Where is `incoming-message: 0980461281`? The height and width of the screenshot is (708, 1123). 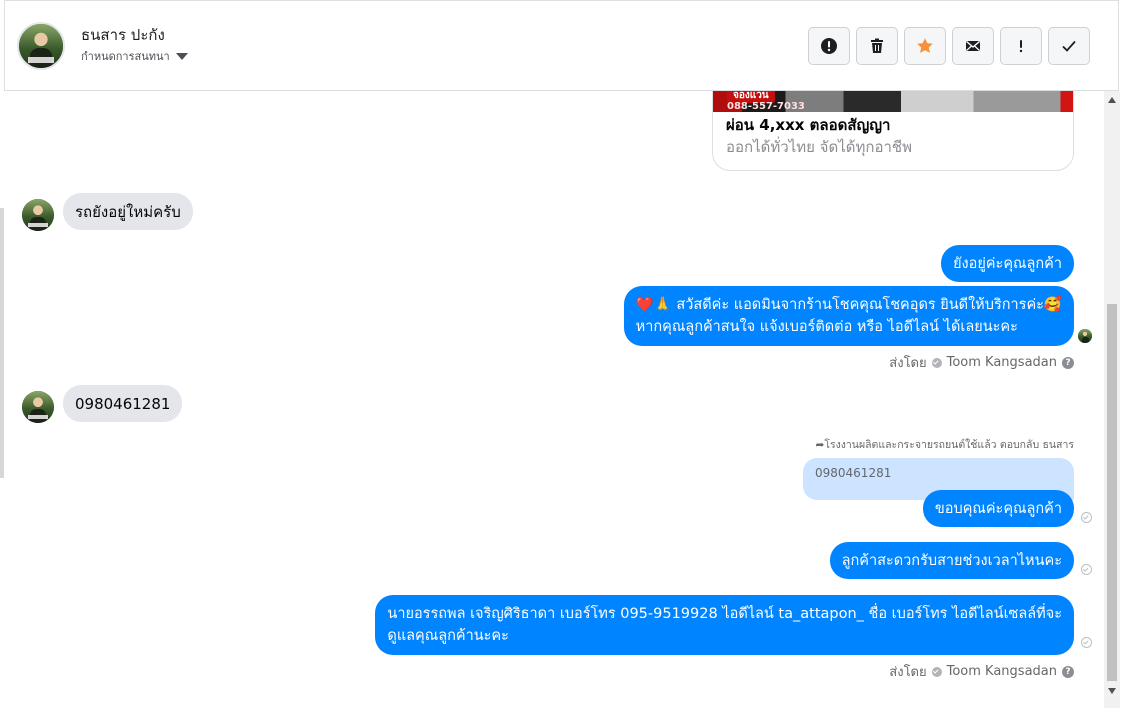
incoming-message: 0980461281 is located at coordinates (123, 403).